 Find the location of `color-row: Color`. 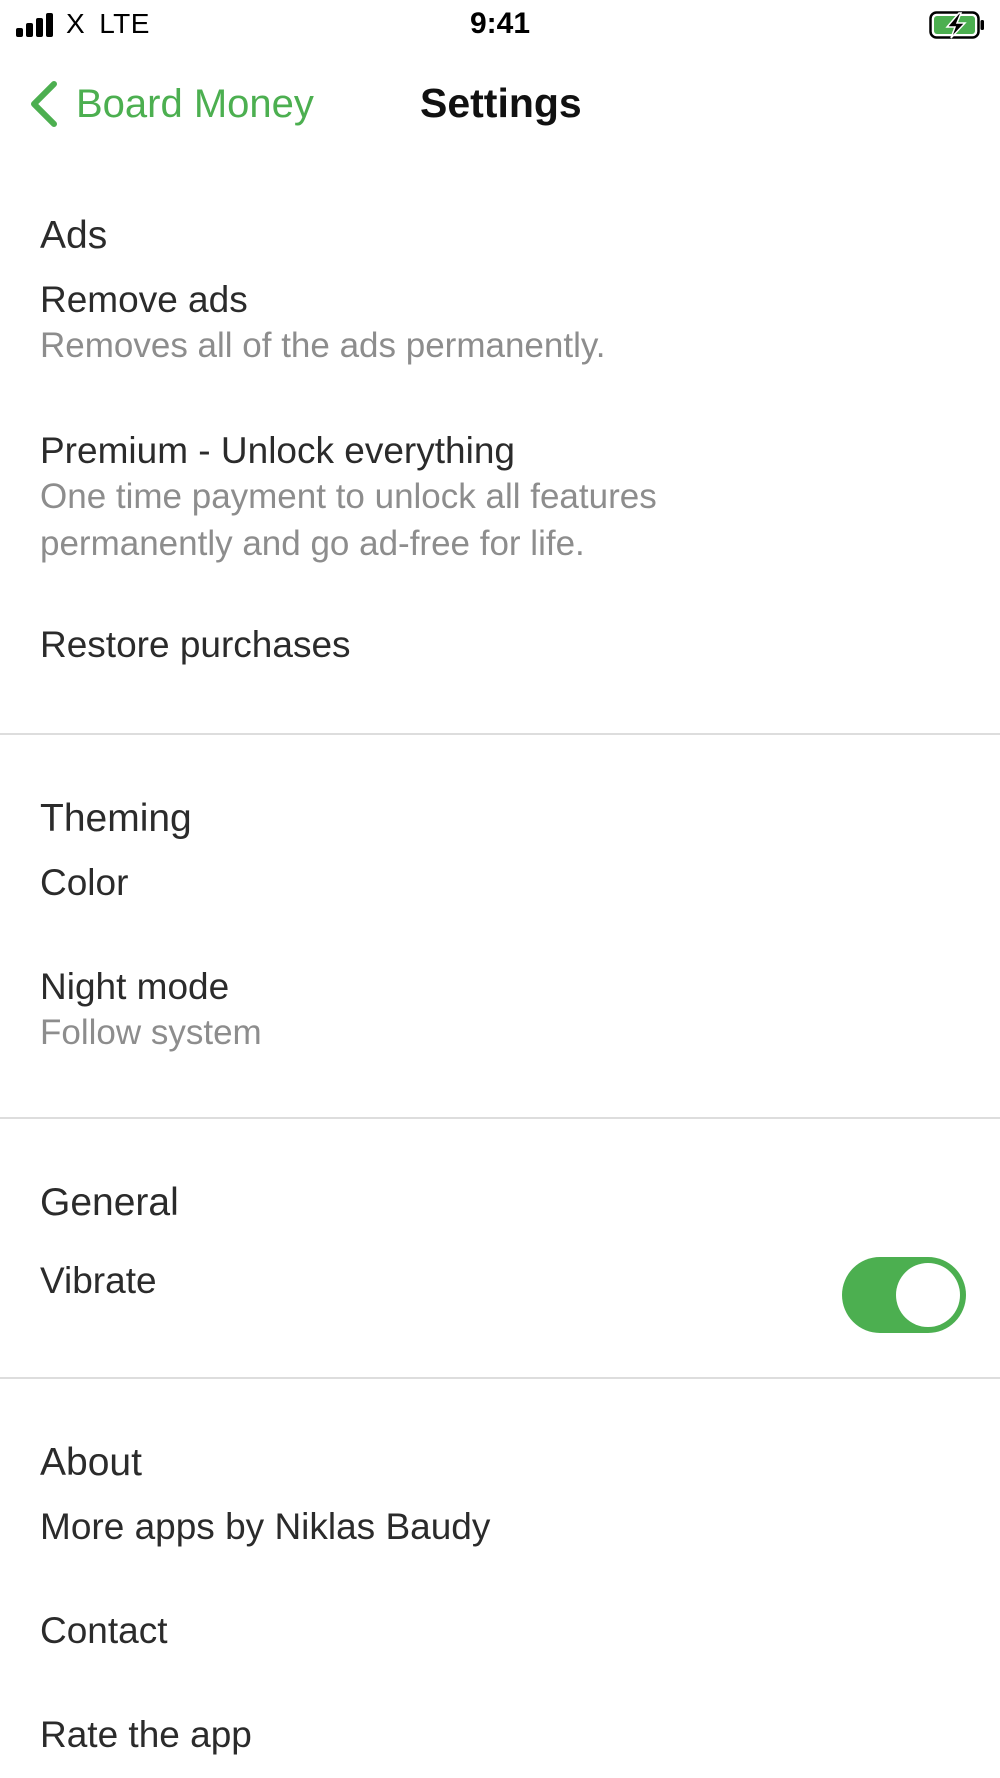

color-row: Color is located at coordinates (500, 883).